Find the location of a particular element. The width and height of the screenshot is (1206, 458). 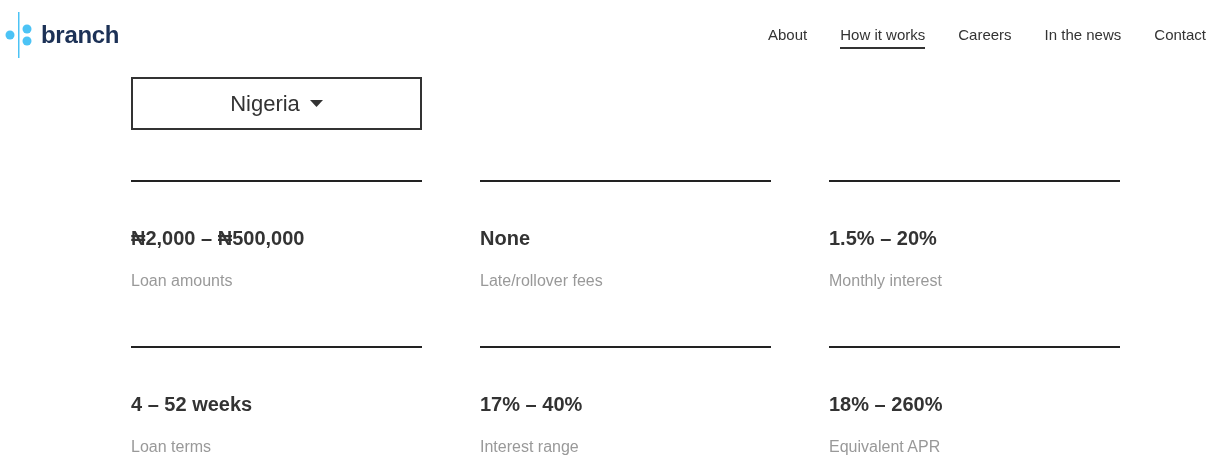

stat-value: 17% – 40% is located at coordinates (532, 404).